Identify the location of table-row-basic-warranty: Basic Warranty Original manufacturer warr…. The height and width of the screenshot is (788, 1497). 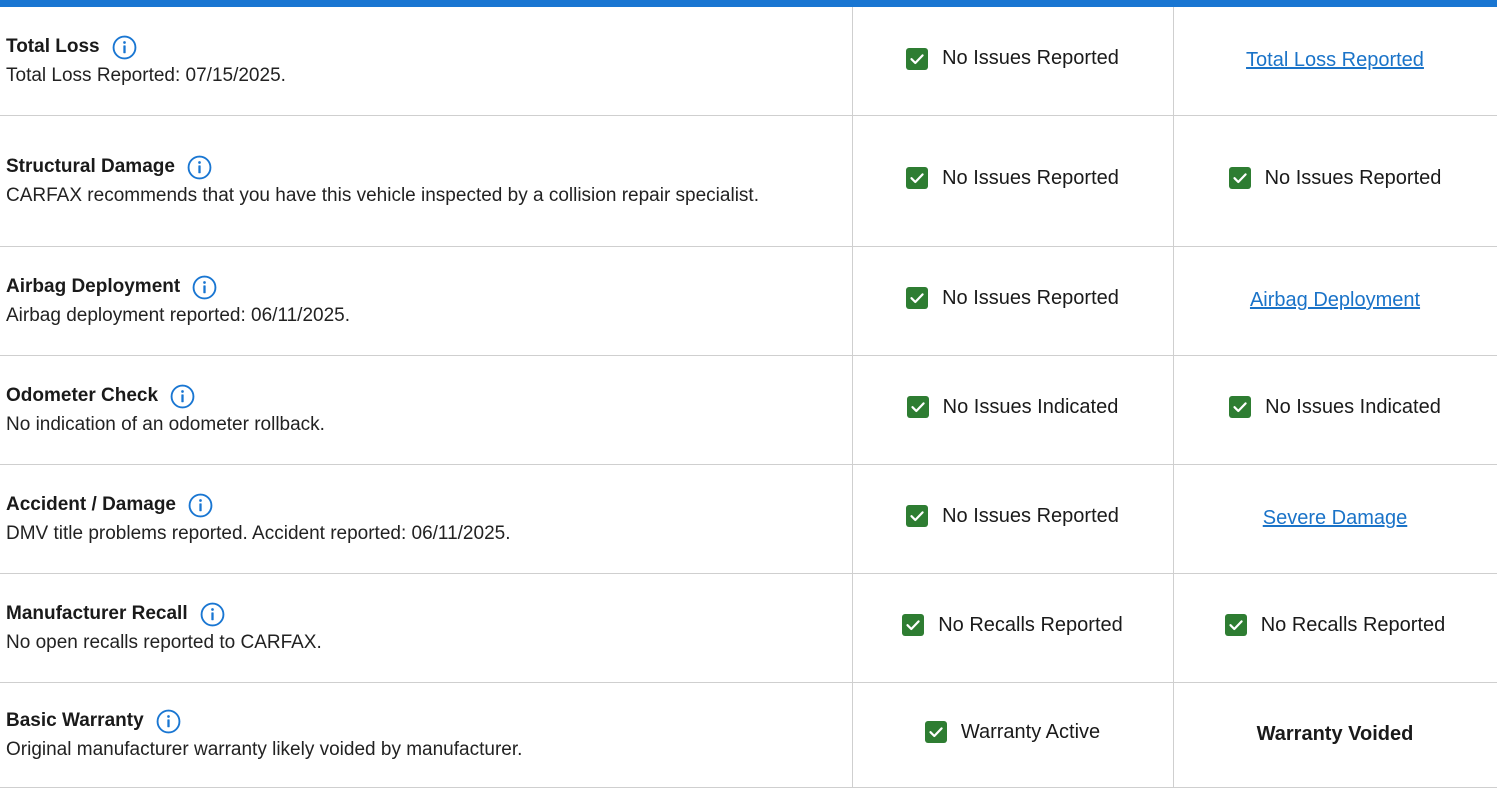
(748, 735).